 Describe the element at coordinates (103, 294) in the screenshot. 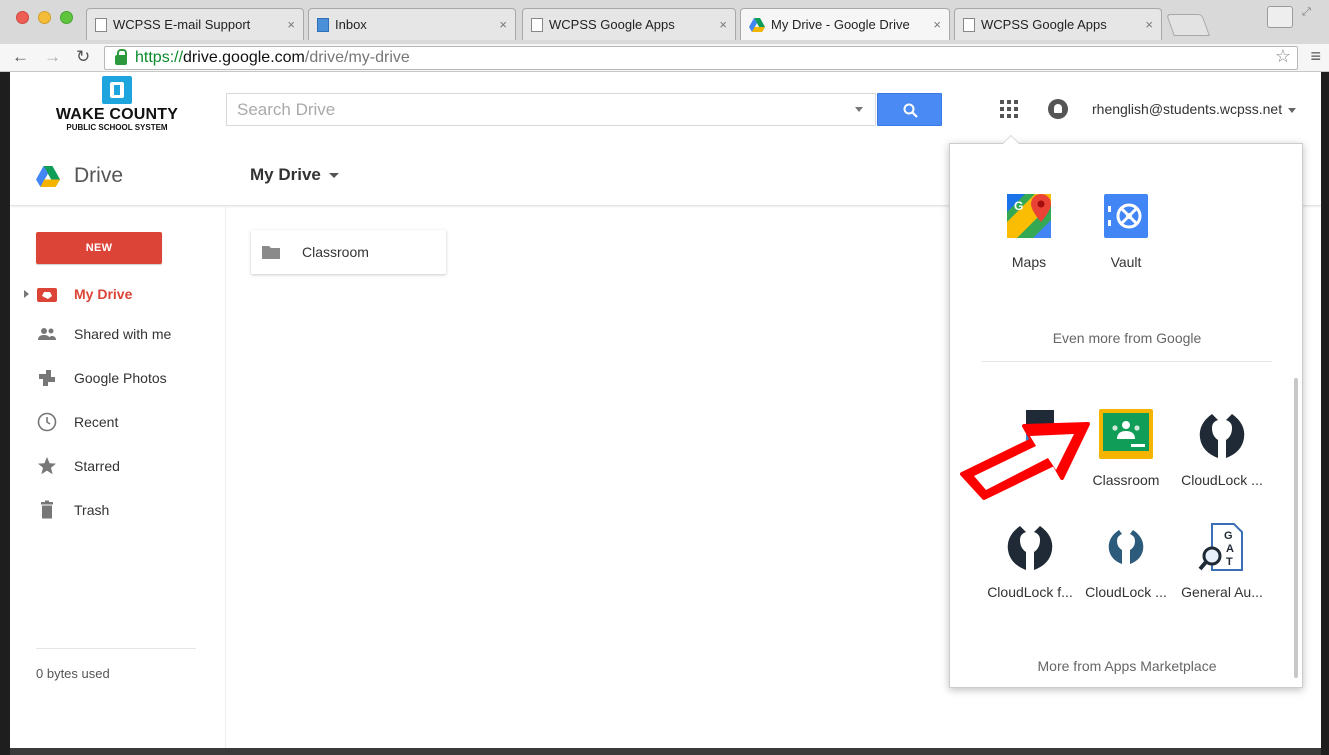

I see `sidebar-item-label: My Drive` at that location.